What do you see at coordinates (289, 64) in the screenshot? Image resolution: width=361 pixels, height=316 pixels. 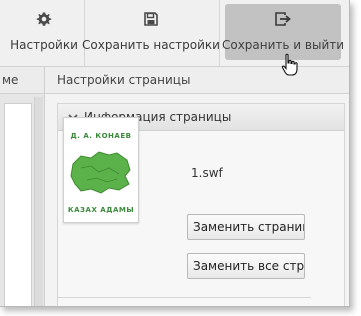 I see `hand-cursor-icon` at bounding box center [289, 64].